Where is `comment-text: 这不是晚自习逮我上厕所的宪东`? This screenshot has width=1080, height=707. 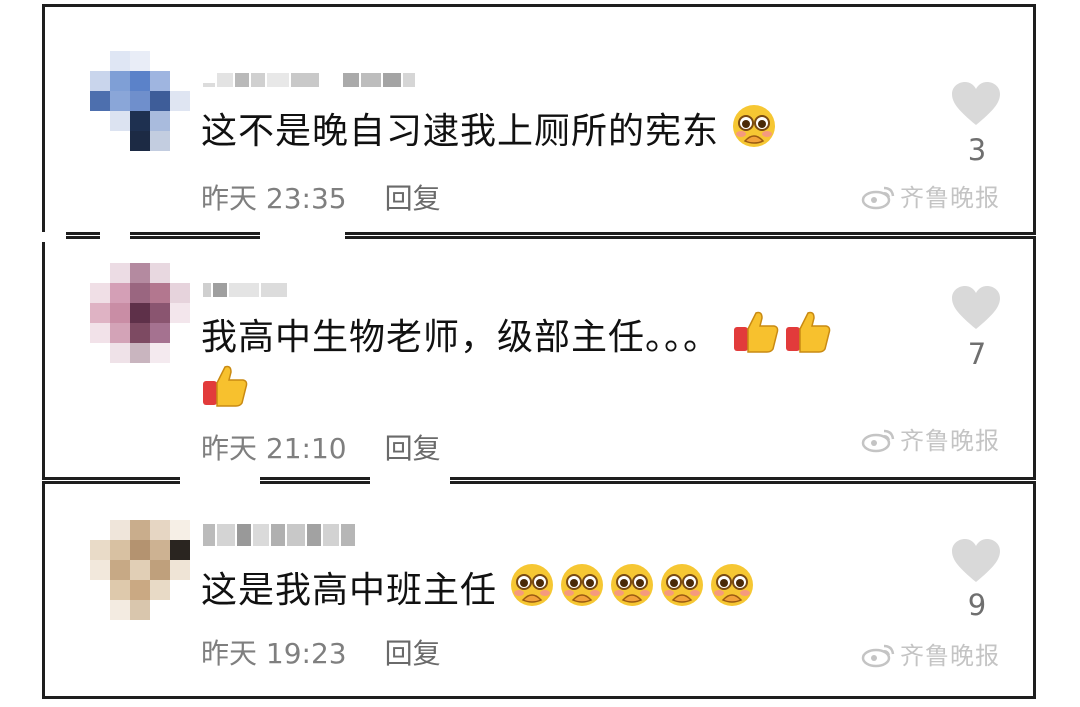
comment-text: 这不是晚自习逮我上厕所的宪东 is located at coordinates (491, 130).